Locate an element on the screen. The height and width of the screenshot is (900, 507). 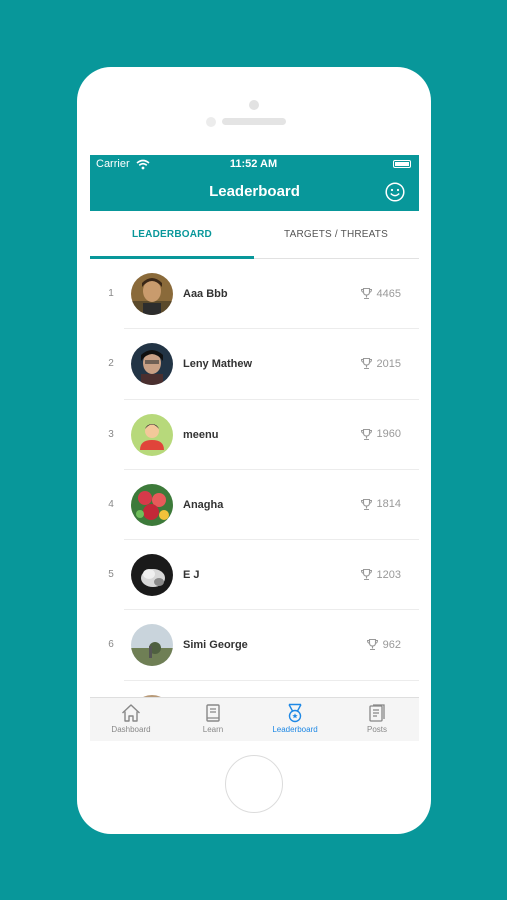
score: 962 is located at coordinates (383, 644).